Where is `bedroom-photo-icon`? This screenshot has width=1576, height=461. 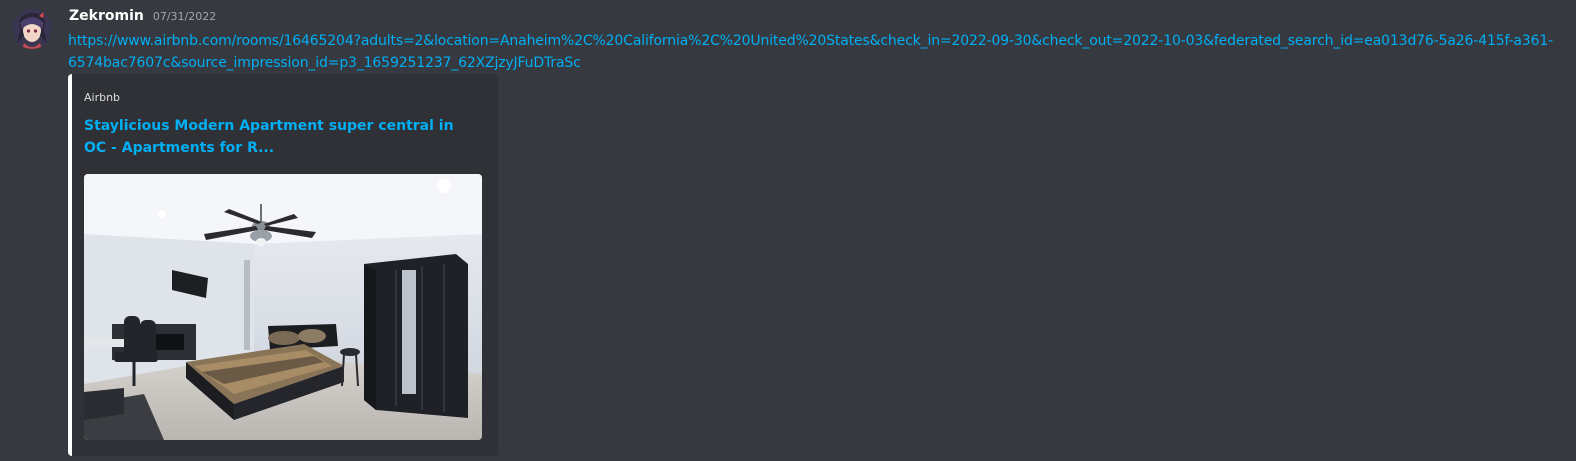
bedroom-photo-icon is located at coordinates (283, 307).